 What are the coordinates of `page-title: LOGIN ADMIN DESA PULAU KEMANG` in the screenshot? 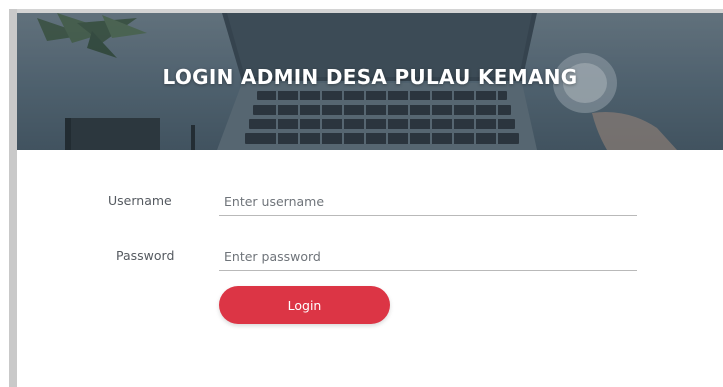 It's located at (370, 77).